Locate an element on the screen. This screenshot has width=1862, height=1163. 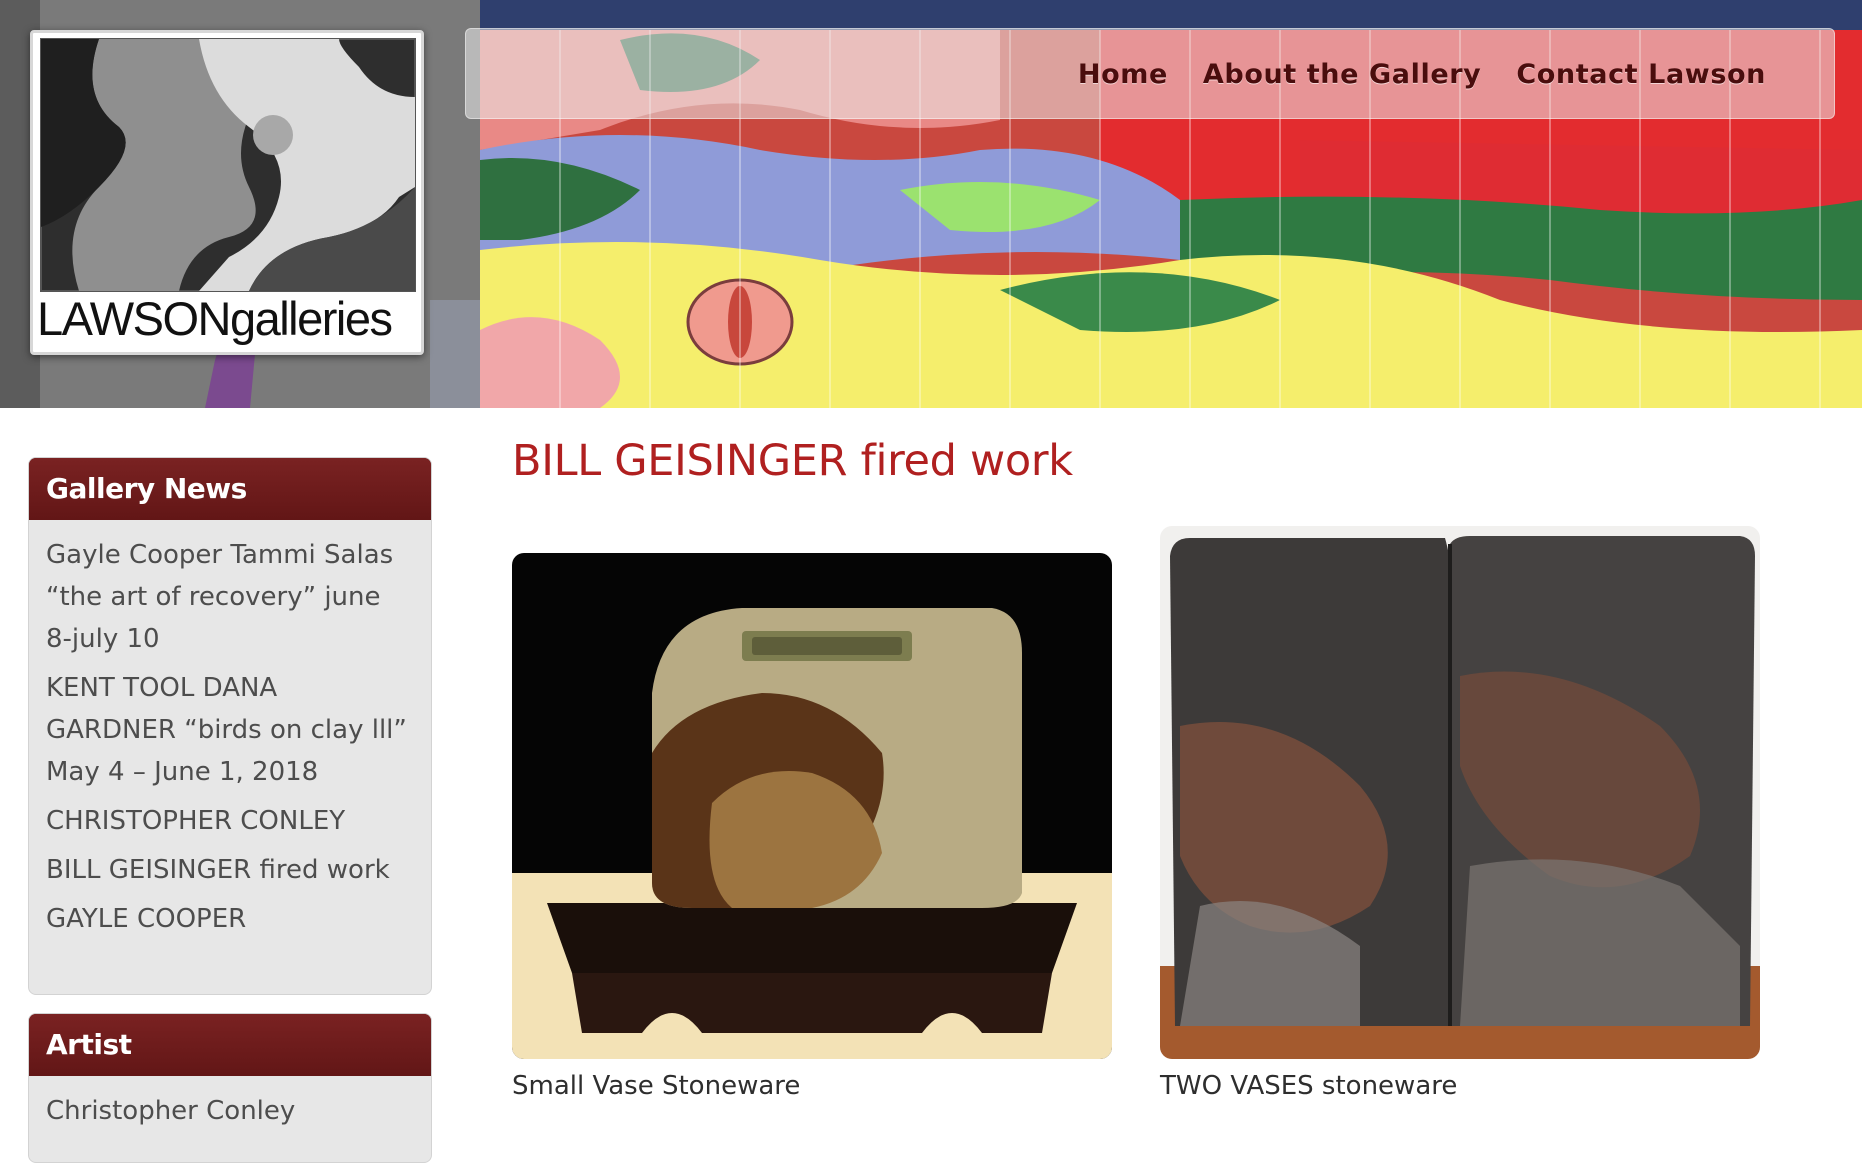
logo-wordmark: LAWSONgalleries is located at coordinates (229, 318).